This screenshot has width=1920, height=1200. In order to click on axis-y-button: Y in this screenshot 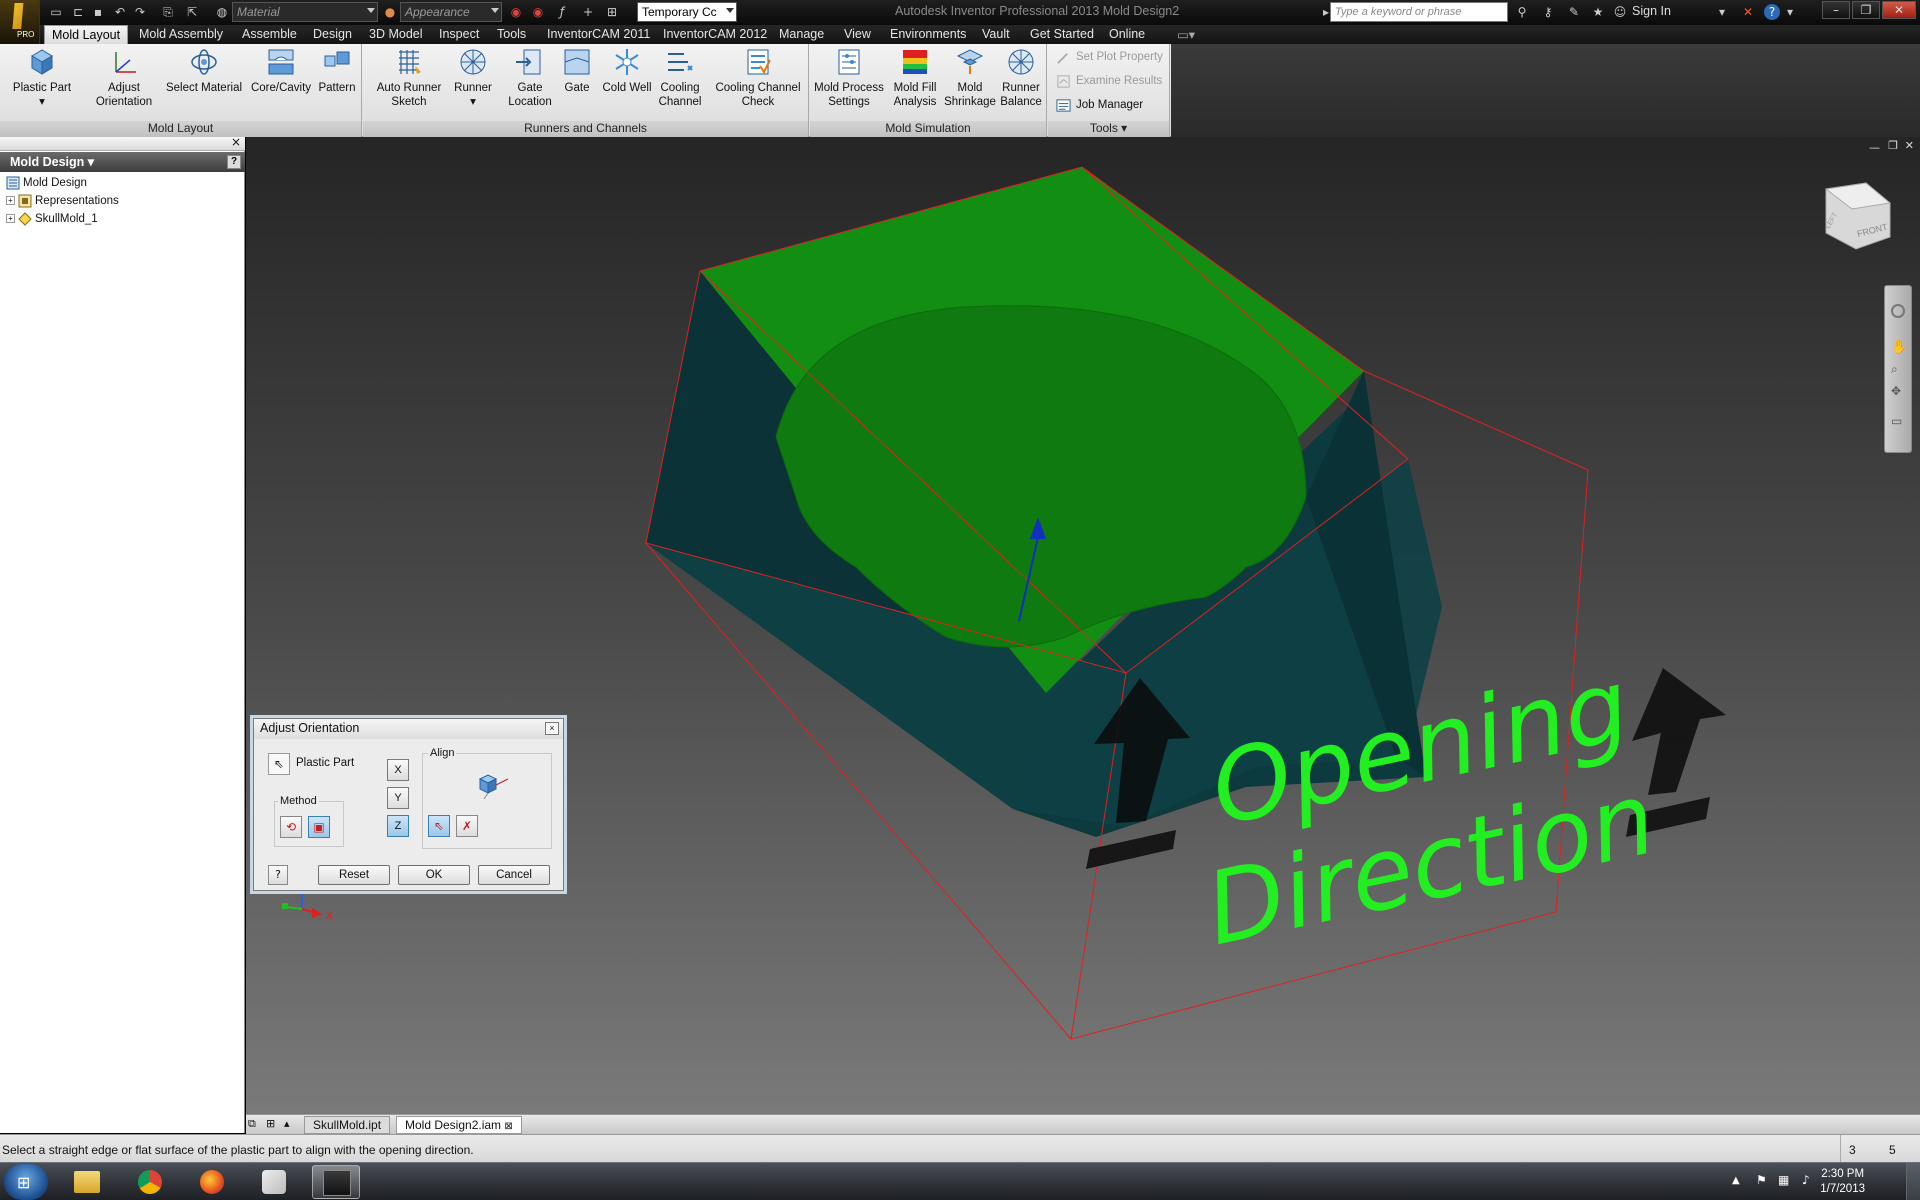, I will do `click(398, 798)`.